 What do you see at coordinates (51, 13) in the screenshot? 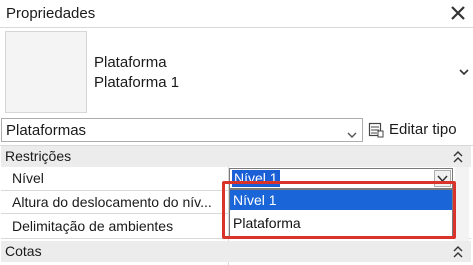
I see `panel-title: Propriedades` at bounding box center [51, 13].